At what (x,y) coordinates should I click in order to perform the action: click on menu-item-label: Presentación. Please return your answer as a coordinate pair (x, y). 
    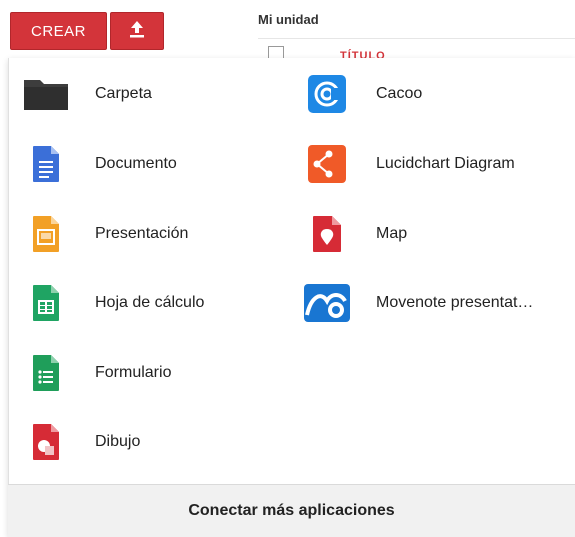
    Looking at the image, I should click on (142, 233).